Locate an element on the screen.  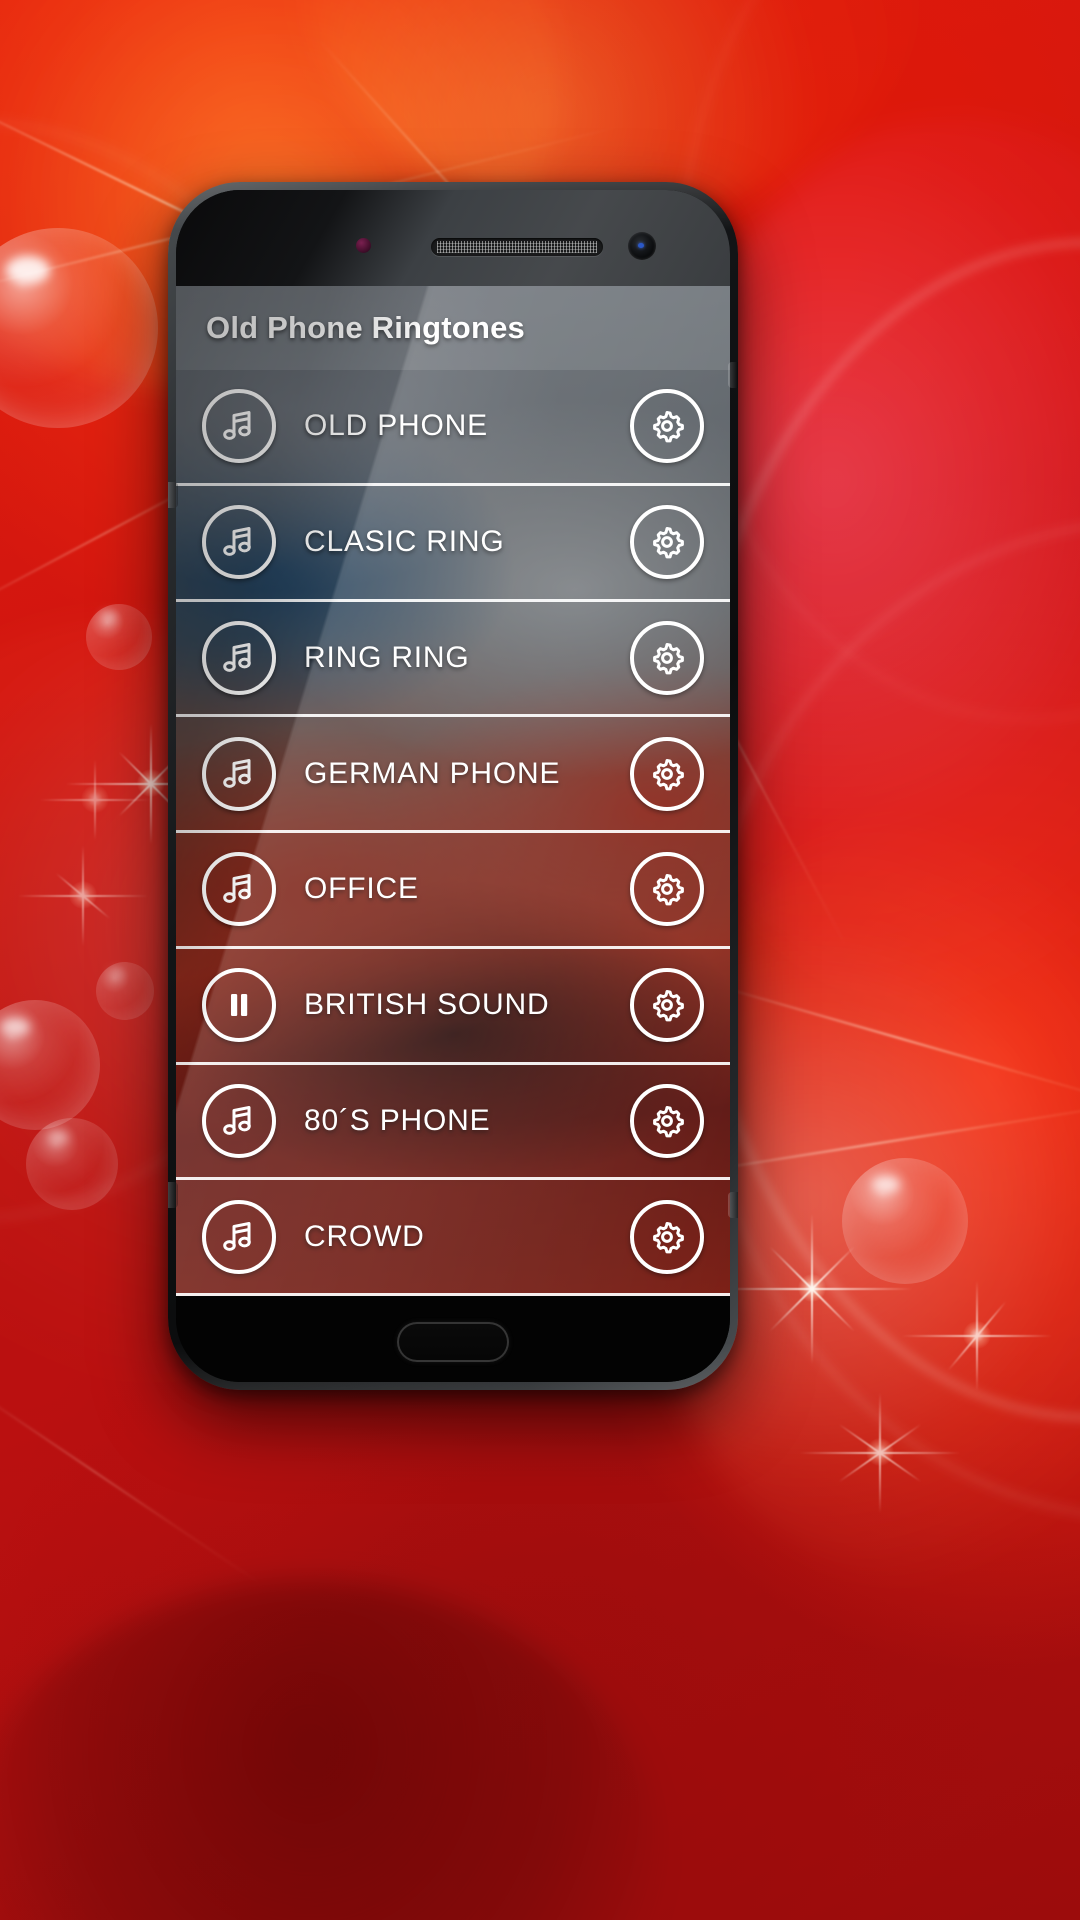
earpiece-speaker-icon is located at coordinates (517, 247).